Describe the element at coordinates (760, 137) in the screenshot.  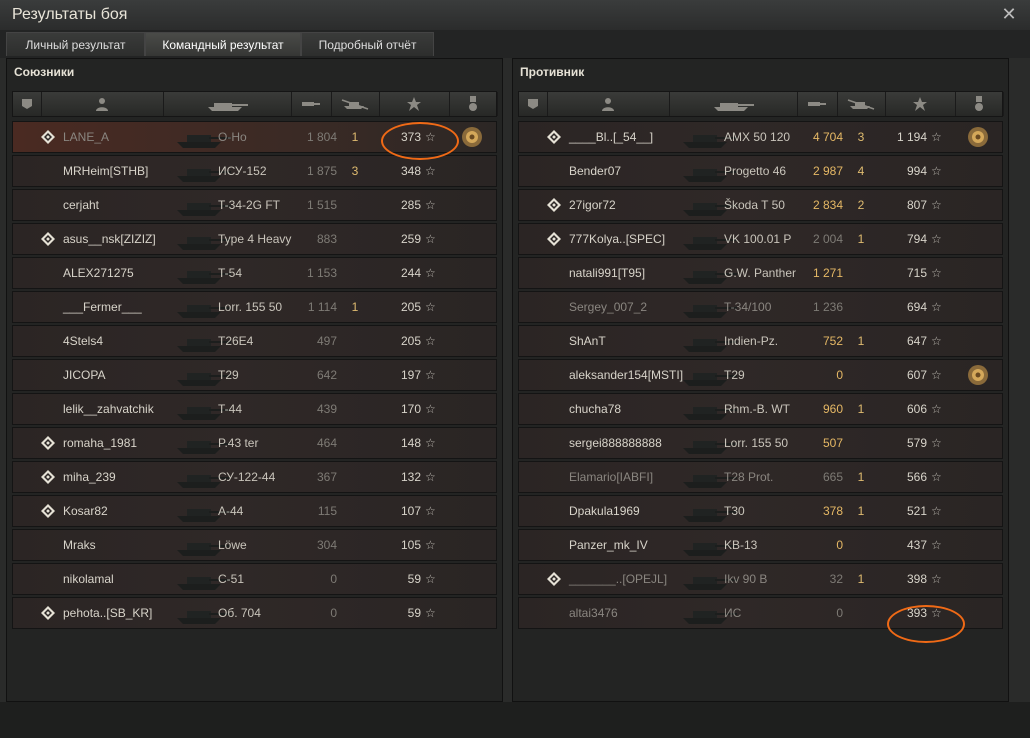
I see `player-row: ____Bl..[_54__] AMX 50 120 4 704 3 1 194 ☆` at that location.